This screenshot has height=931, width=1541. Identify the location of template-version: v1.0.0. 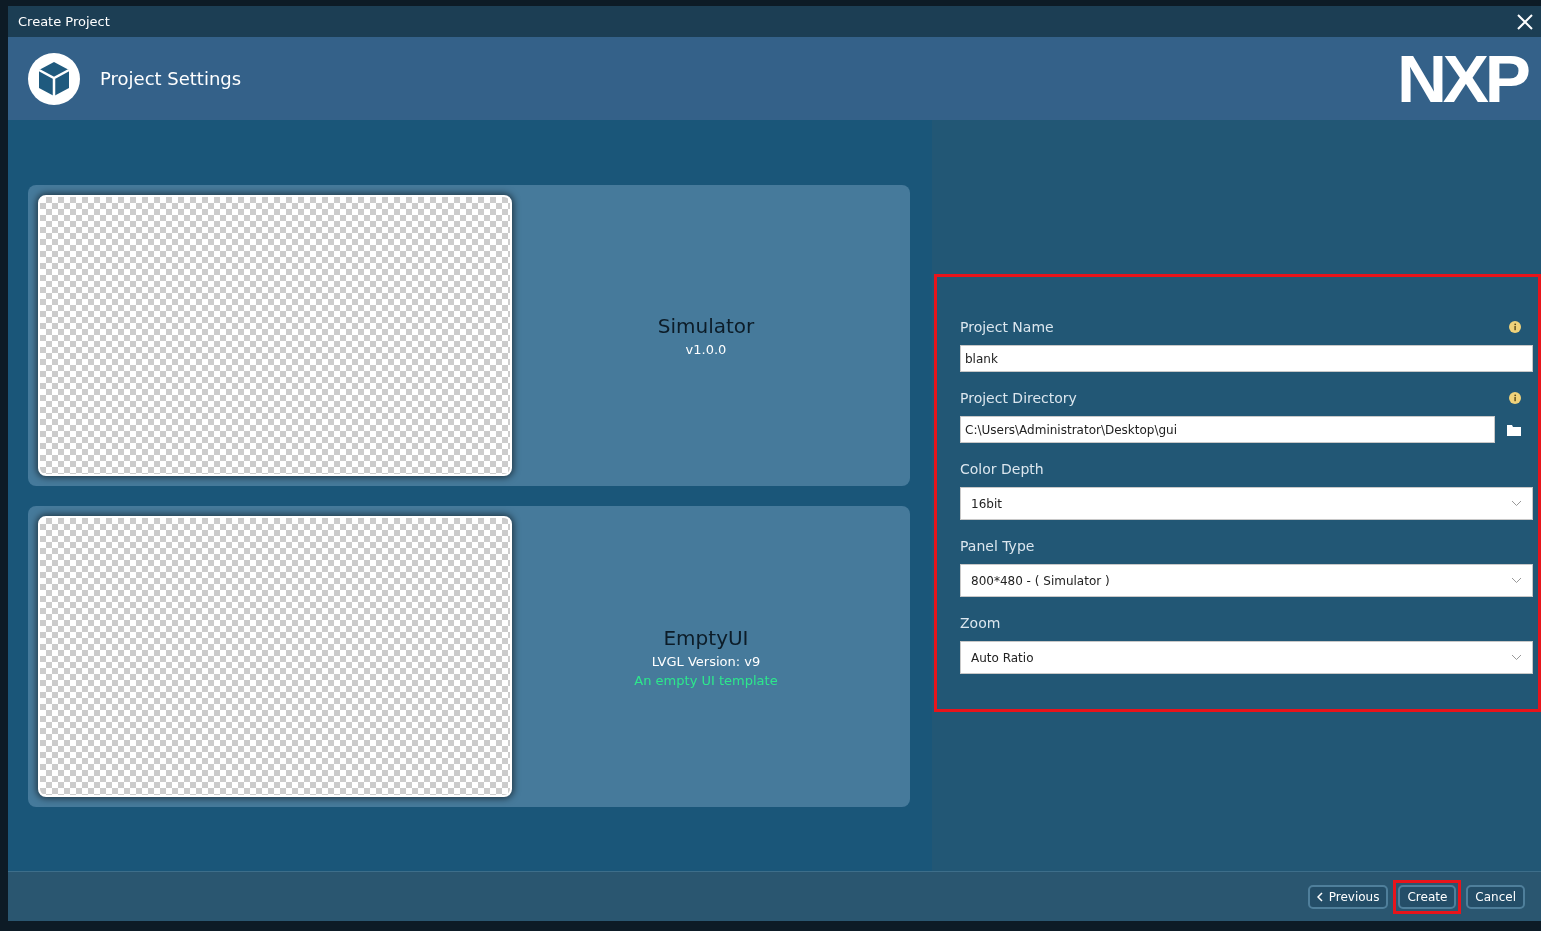
(706, 349).